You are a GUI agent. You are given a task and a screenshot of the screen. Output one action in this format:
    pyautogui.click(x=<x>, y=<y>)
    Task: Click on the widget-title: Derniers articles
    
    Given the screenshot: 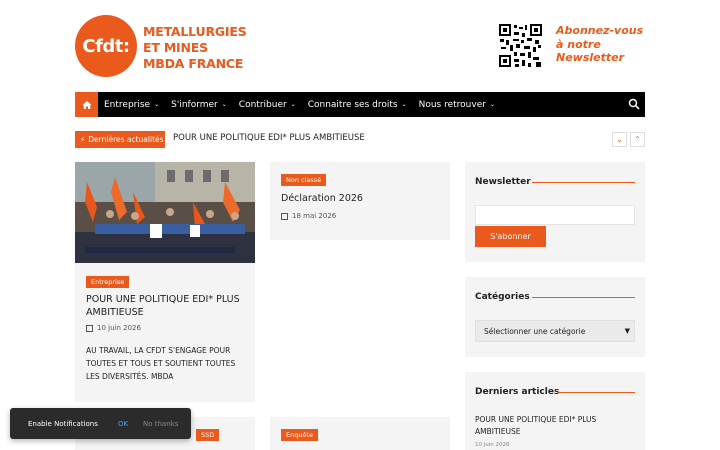 What is the action you would take?
    pyautogui.click(x=517, y=392)
    